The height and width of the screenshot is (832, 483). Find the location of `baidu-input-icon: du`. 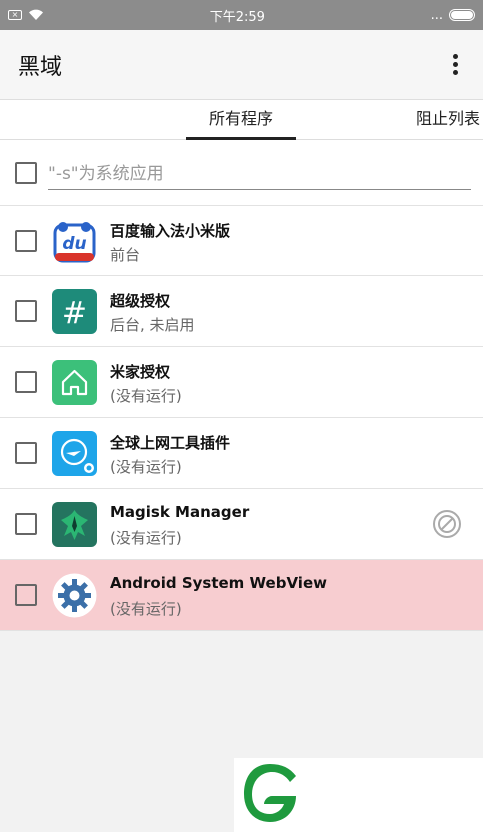

baidu-input-icon: du is located at coordinates (74, 242).